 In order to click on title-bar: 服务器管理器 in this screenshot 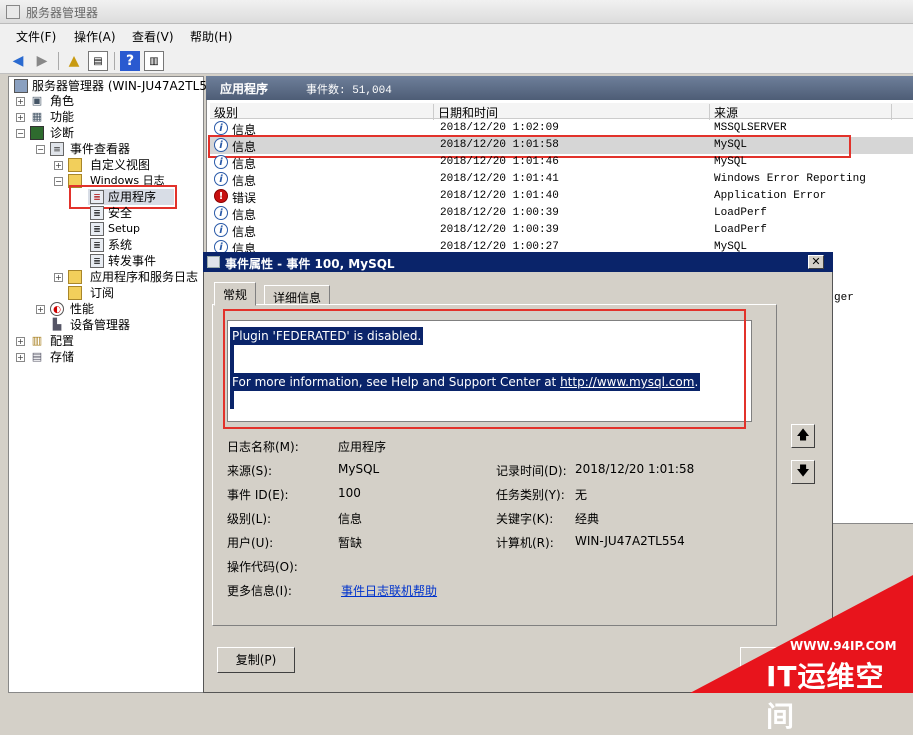, I will do `click(456, 12)`.